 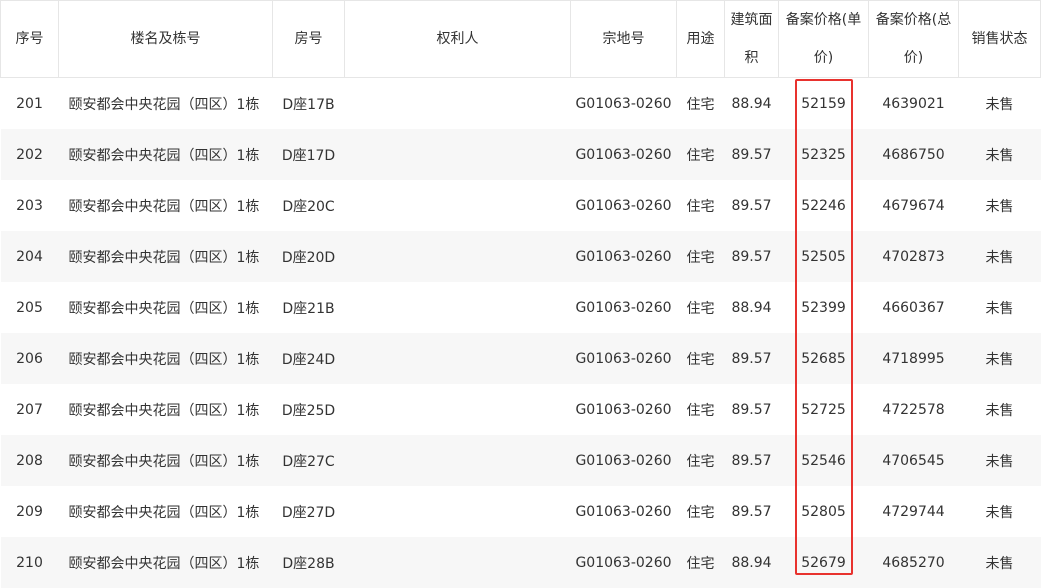 What do you see at coordinates (30, 256) in the screenshot?
I see `cell-serial-no: 204` at bounding box center [30, 256].